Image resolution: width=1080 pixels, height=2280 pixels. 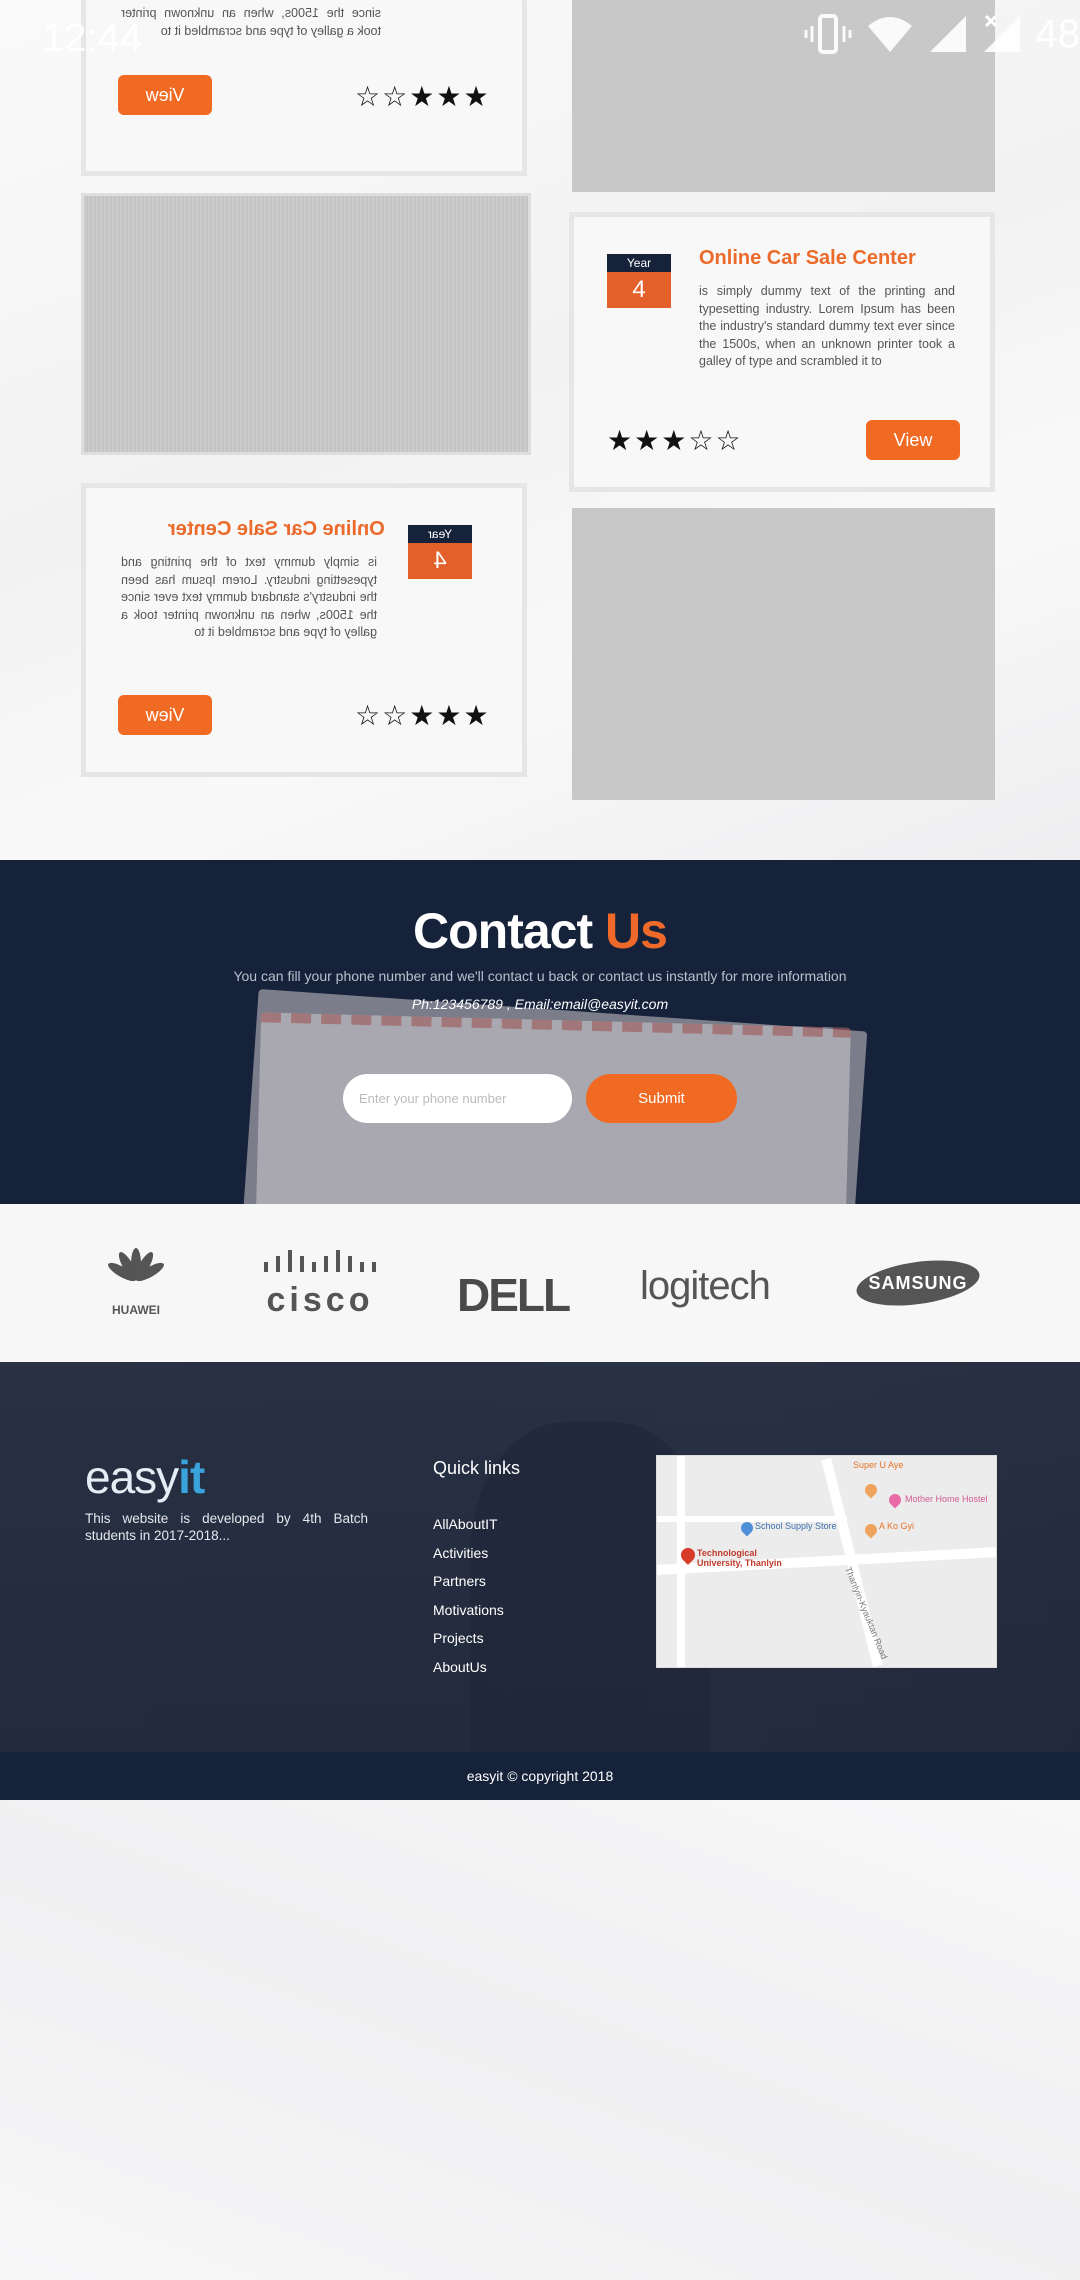 I want to click on huawei-icon, so click(x=136, y=1265).